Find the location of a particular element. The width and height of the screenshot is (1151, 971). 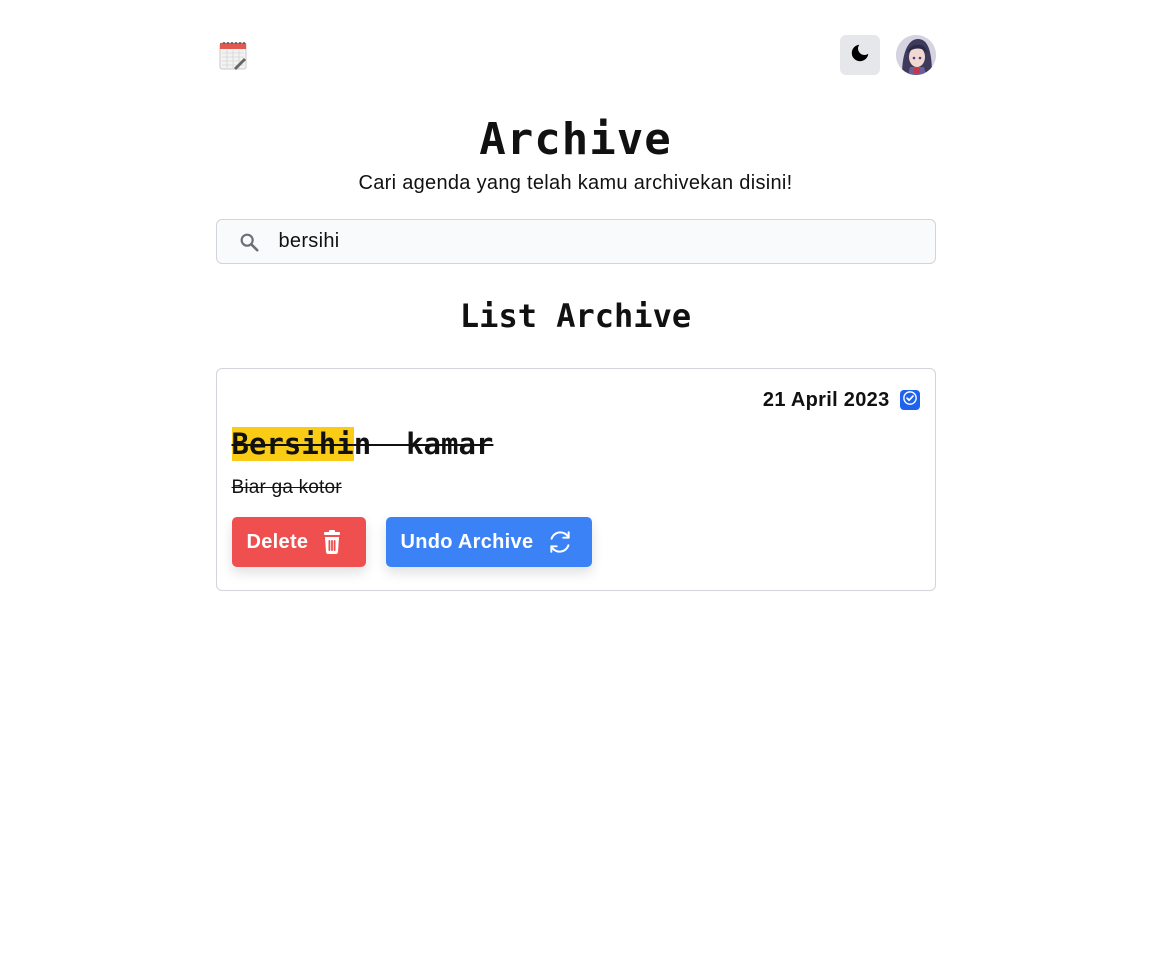

undo-archive-button: Undo Archive is located at coordinates (488, 542).